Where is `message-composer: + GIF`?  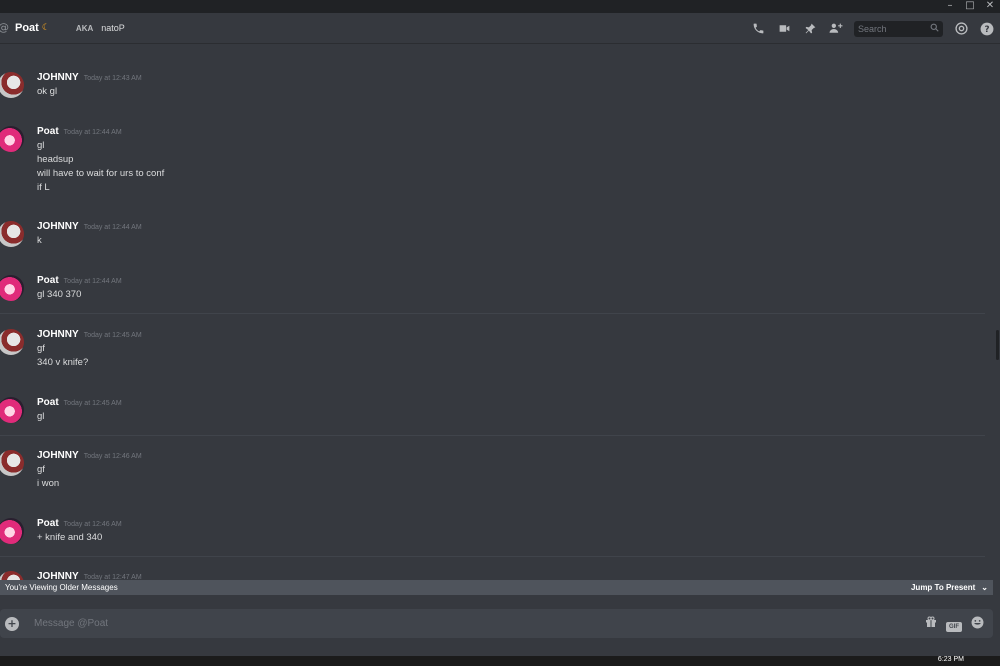
message-composer: + GIF is located at coordinates (496, 623).